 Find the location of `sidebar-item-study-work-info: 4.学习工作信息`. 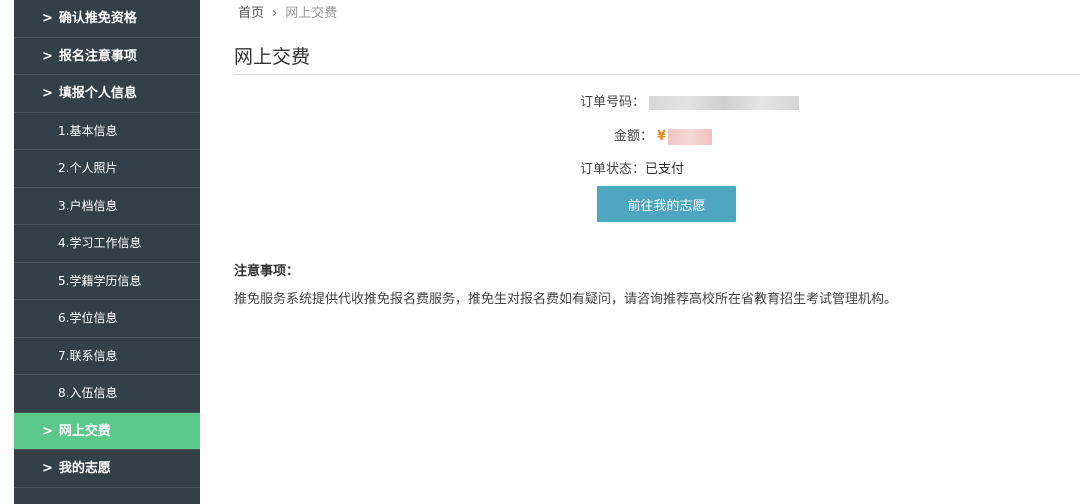

sidebar-item-study-work-info: 4.学习工作信息 is located at coordinates (107, 244).